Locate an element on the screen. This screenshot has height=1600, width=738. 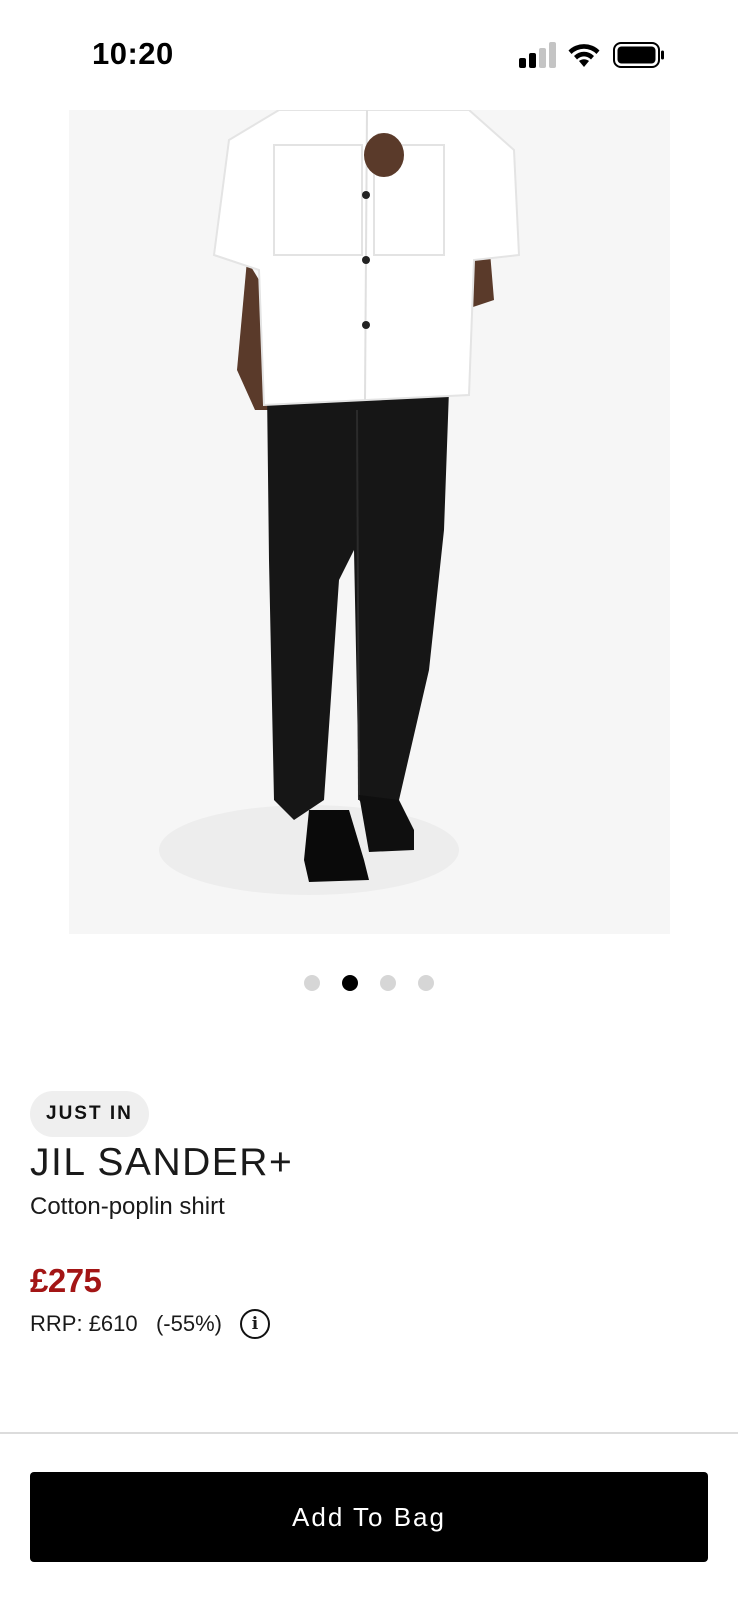
battery-icon is located at coordinates (638, 55).